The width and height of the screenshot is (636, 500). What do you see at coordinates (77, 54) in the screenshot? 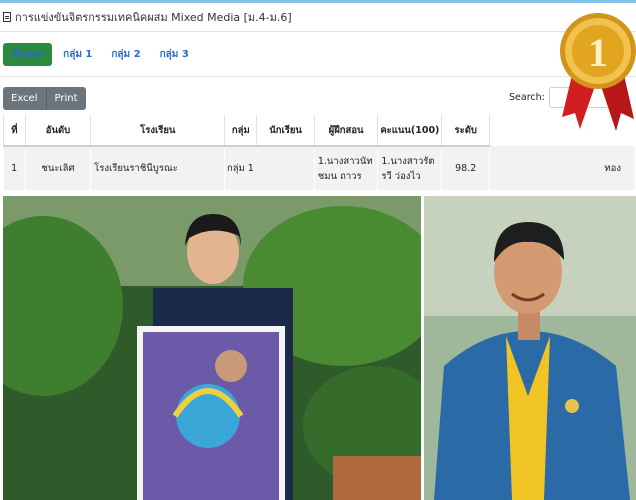
I see `tab-group-1: กลุ่ม 1` at bounding box center [77, 54].